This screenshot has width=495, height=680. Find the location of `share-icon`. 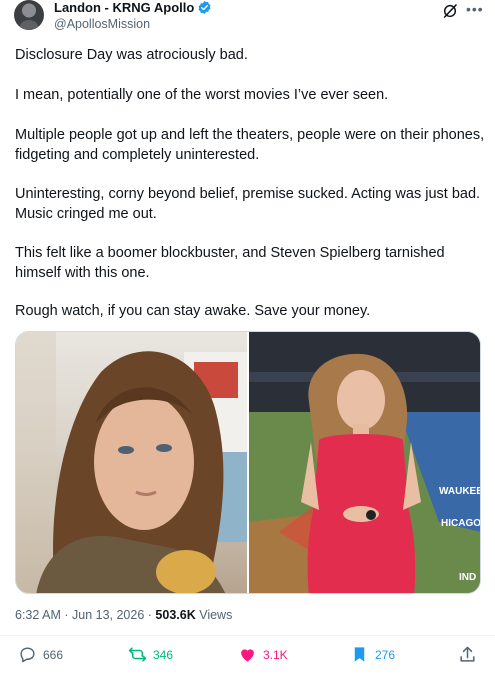

share-icon is located at coordinates (467, 654).